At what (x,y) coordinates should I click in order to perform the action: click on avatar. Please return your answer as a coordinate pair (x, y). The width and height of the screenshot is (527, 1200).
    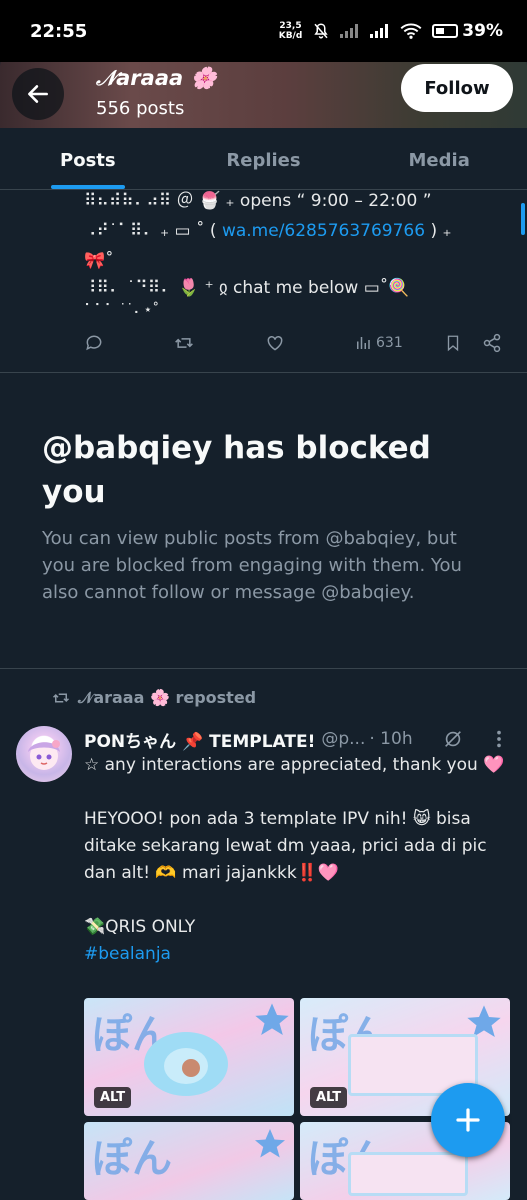
    Looking at the image, I should click on (44, 754).